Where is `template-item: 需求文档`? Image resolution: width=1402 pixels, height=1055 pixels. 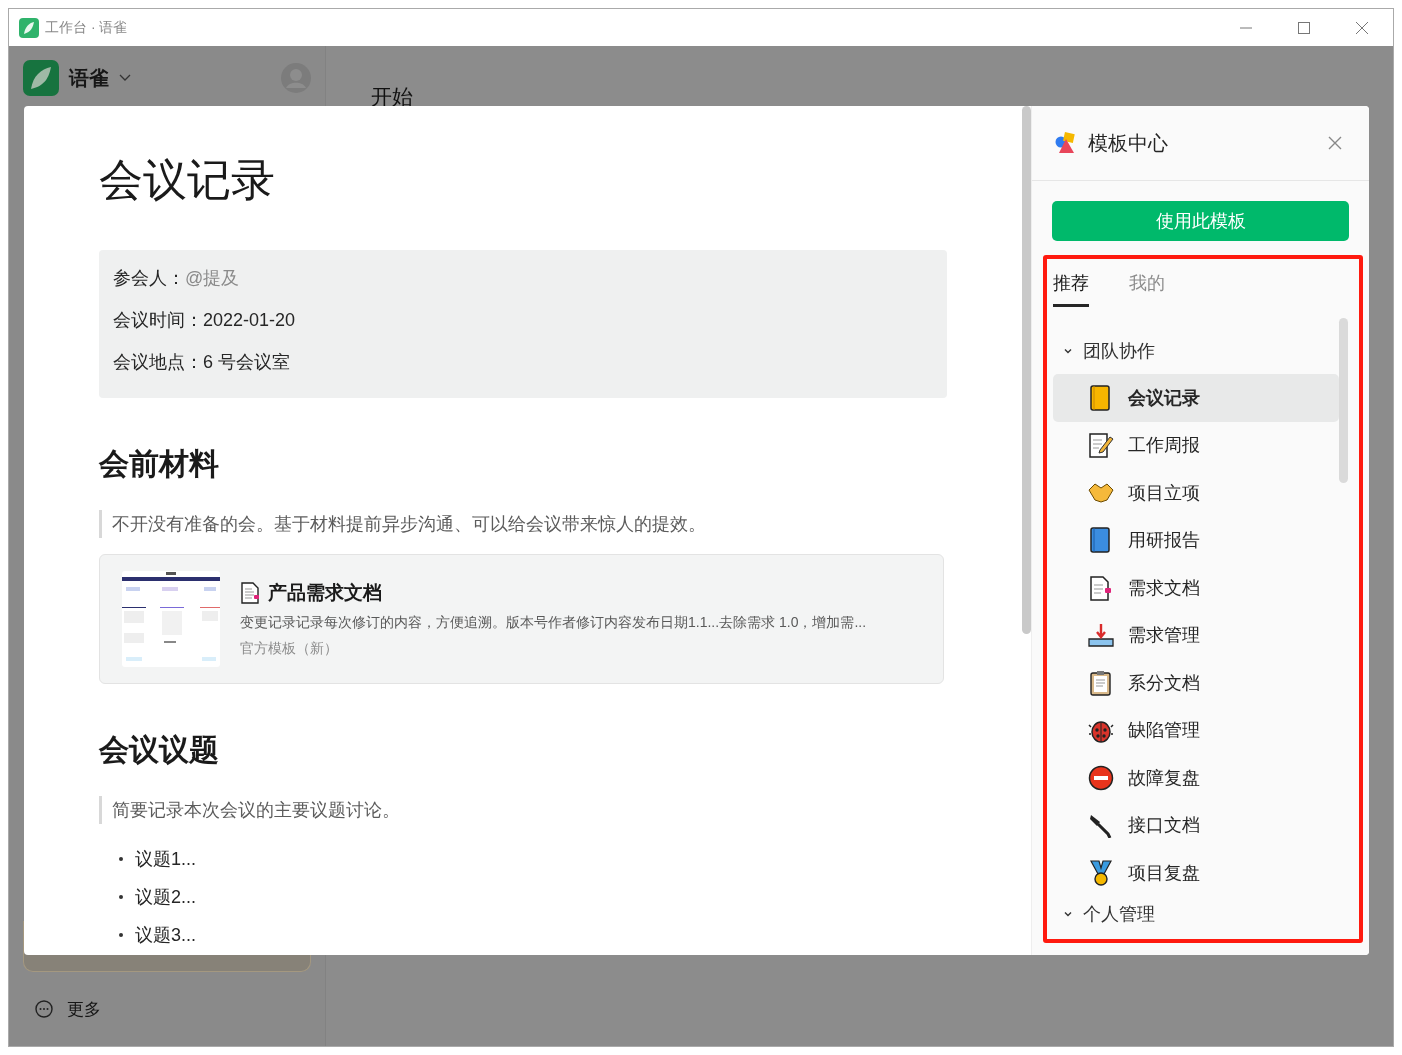
template-item: 需求文档 is located at coordinates (1196, 588).